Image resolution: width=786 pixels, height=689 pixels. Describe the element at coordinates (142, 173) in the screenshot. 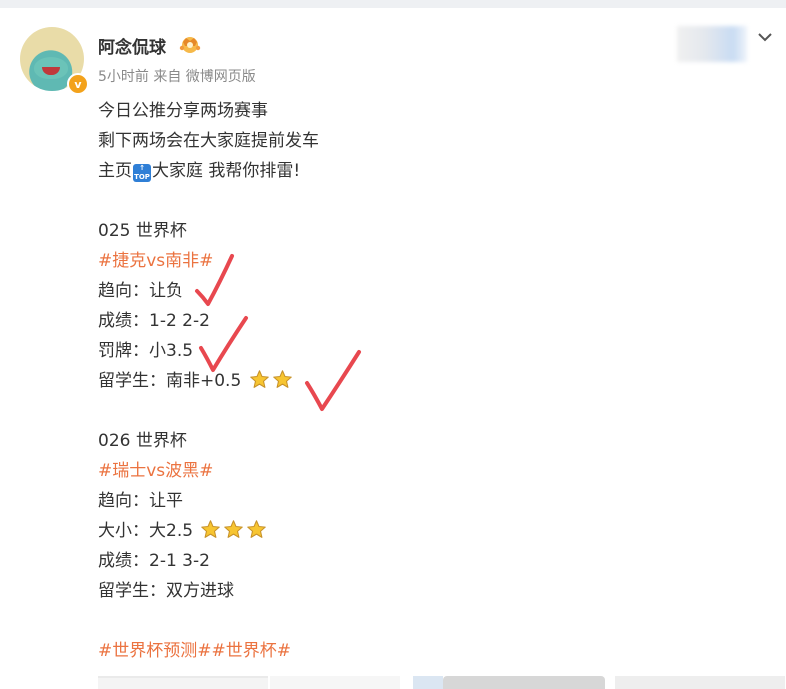

I see `top-badge-icon: ↑ TOP` at that location.